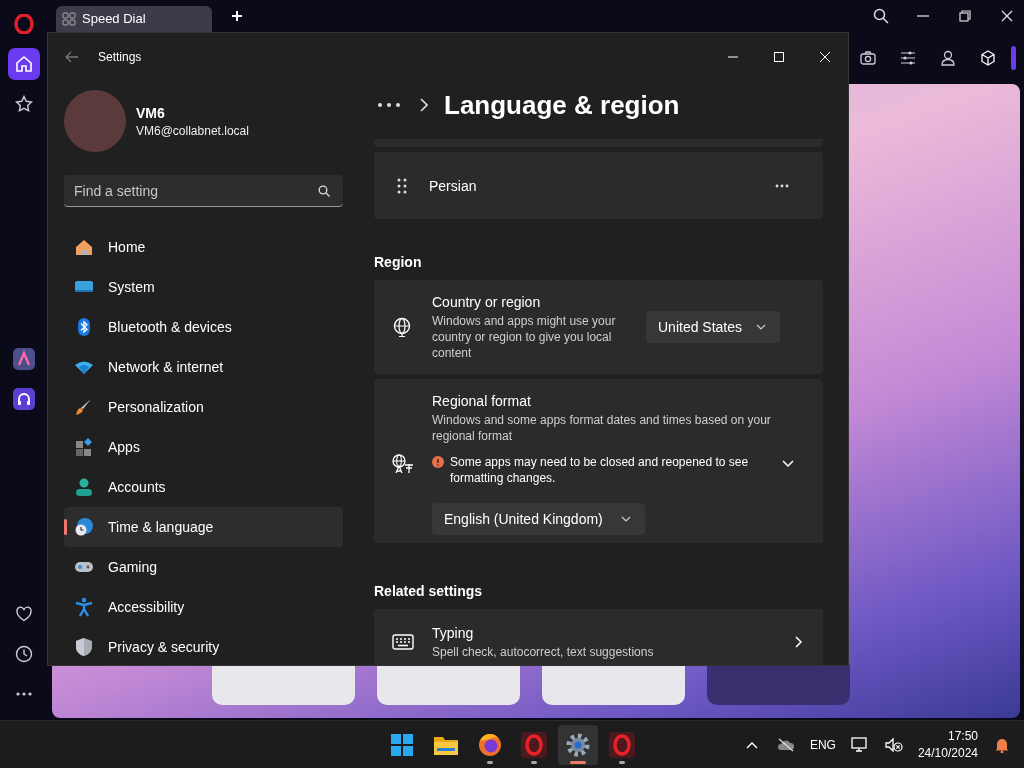 The height and width of the screenshot is (768, 1024). I want to click on caret-up-icon, so click(751, 744).